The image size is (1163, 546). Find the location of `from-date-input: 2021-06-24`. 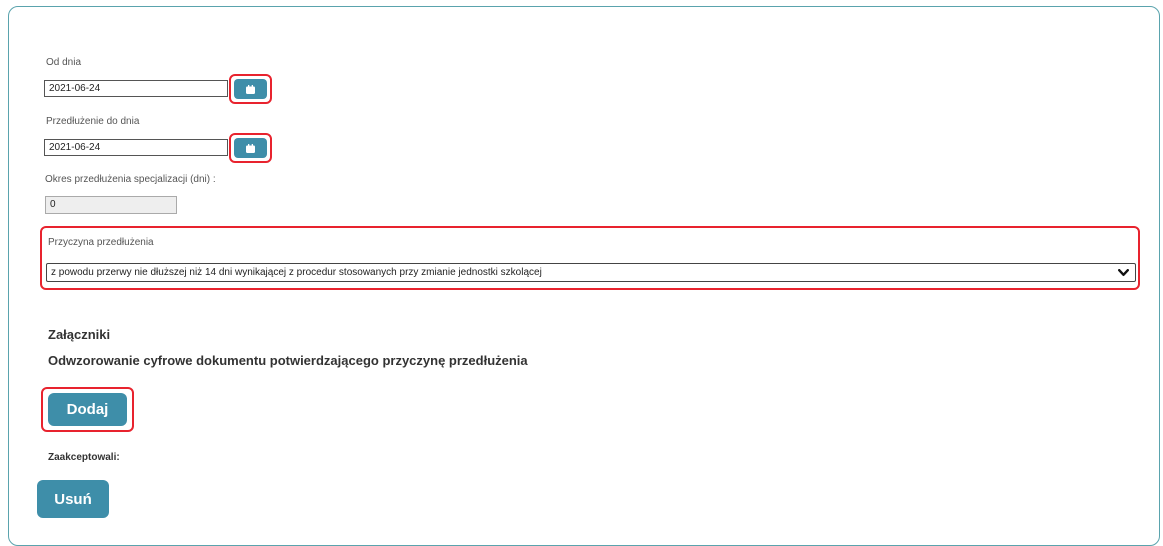

from-date-input: 2021-06-24 is located at coordinates (136, 88).